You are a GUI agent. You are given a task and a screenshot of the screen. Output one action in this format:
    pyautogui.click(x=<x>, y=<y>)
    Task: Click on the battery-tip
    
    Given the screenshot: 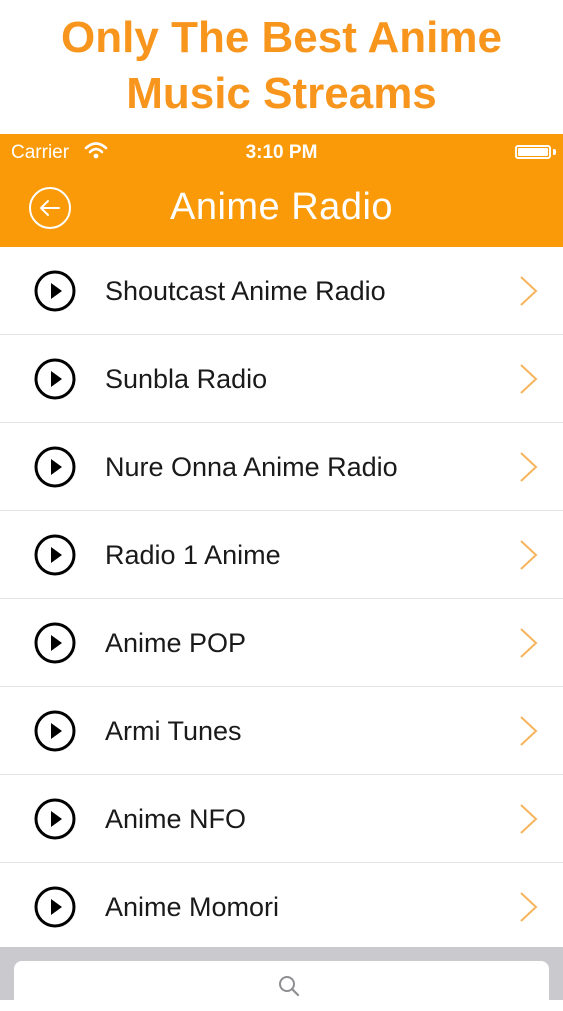 What is the action you would take?
    pyautogui.click(x=554, y=152)
    